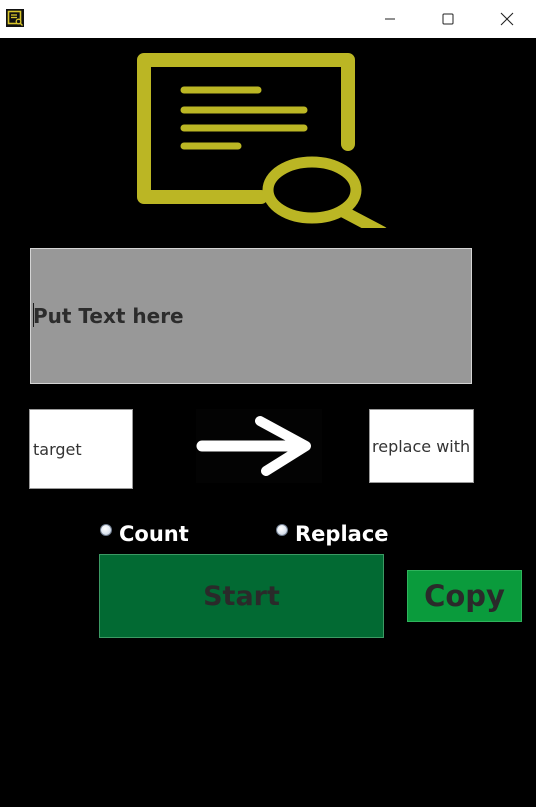 The width and height of the screenshot is (536, 807). I want to click on count-radio: Count, so click(144, 534).